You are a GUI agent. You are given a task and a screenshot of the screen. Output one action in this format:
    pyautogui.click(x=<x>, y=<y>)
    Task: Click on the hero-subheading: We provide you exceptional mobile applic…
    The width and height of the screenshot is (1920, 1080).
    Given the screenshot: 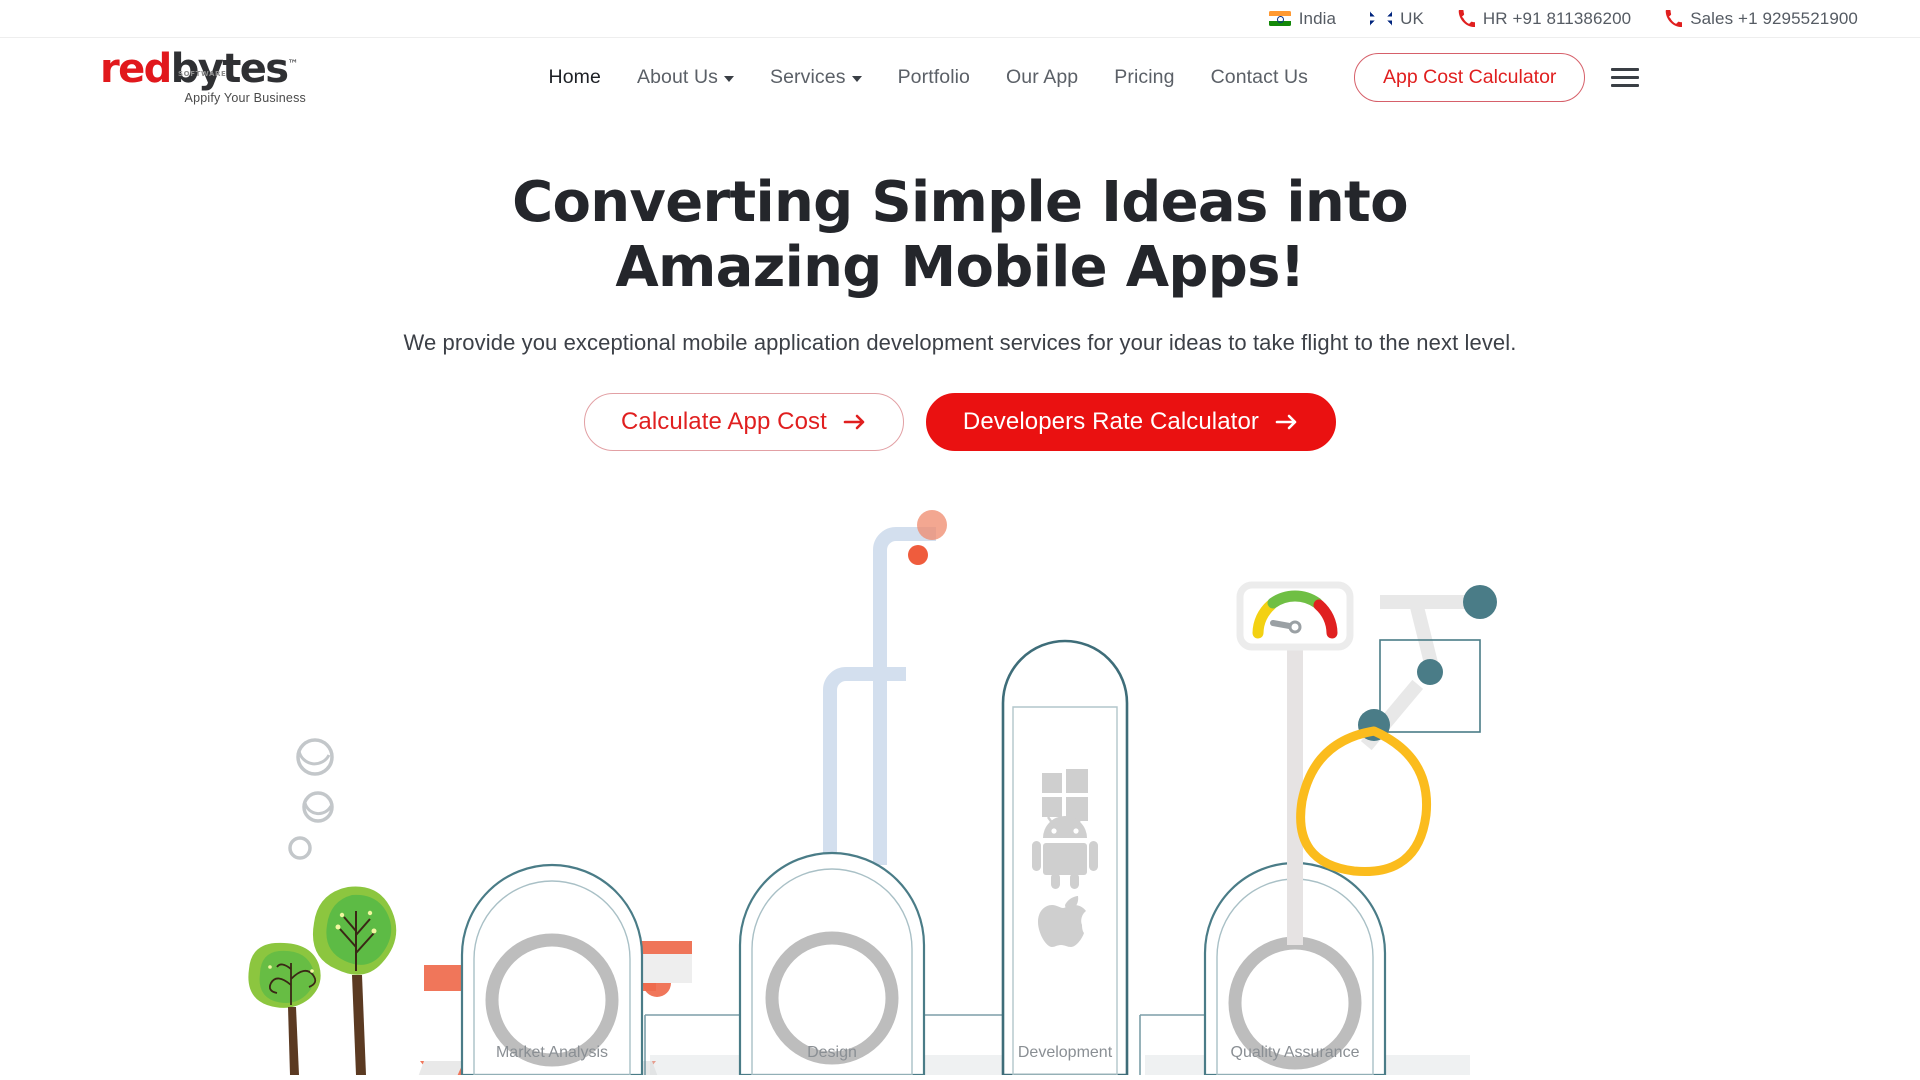 What is the action you would take?
    pyautogui.click(x=960, y=342)
    